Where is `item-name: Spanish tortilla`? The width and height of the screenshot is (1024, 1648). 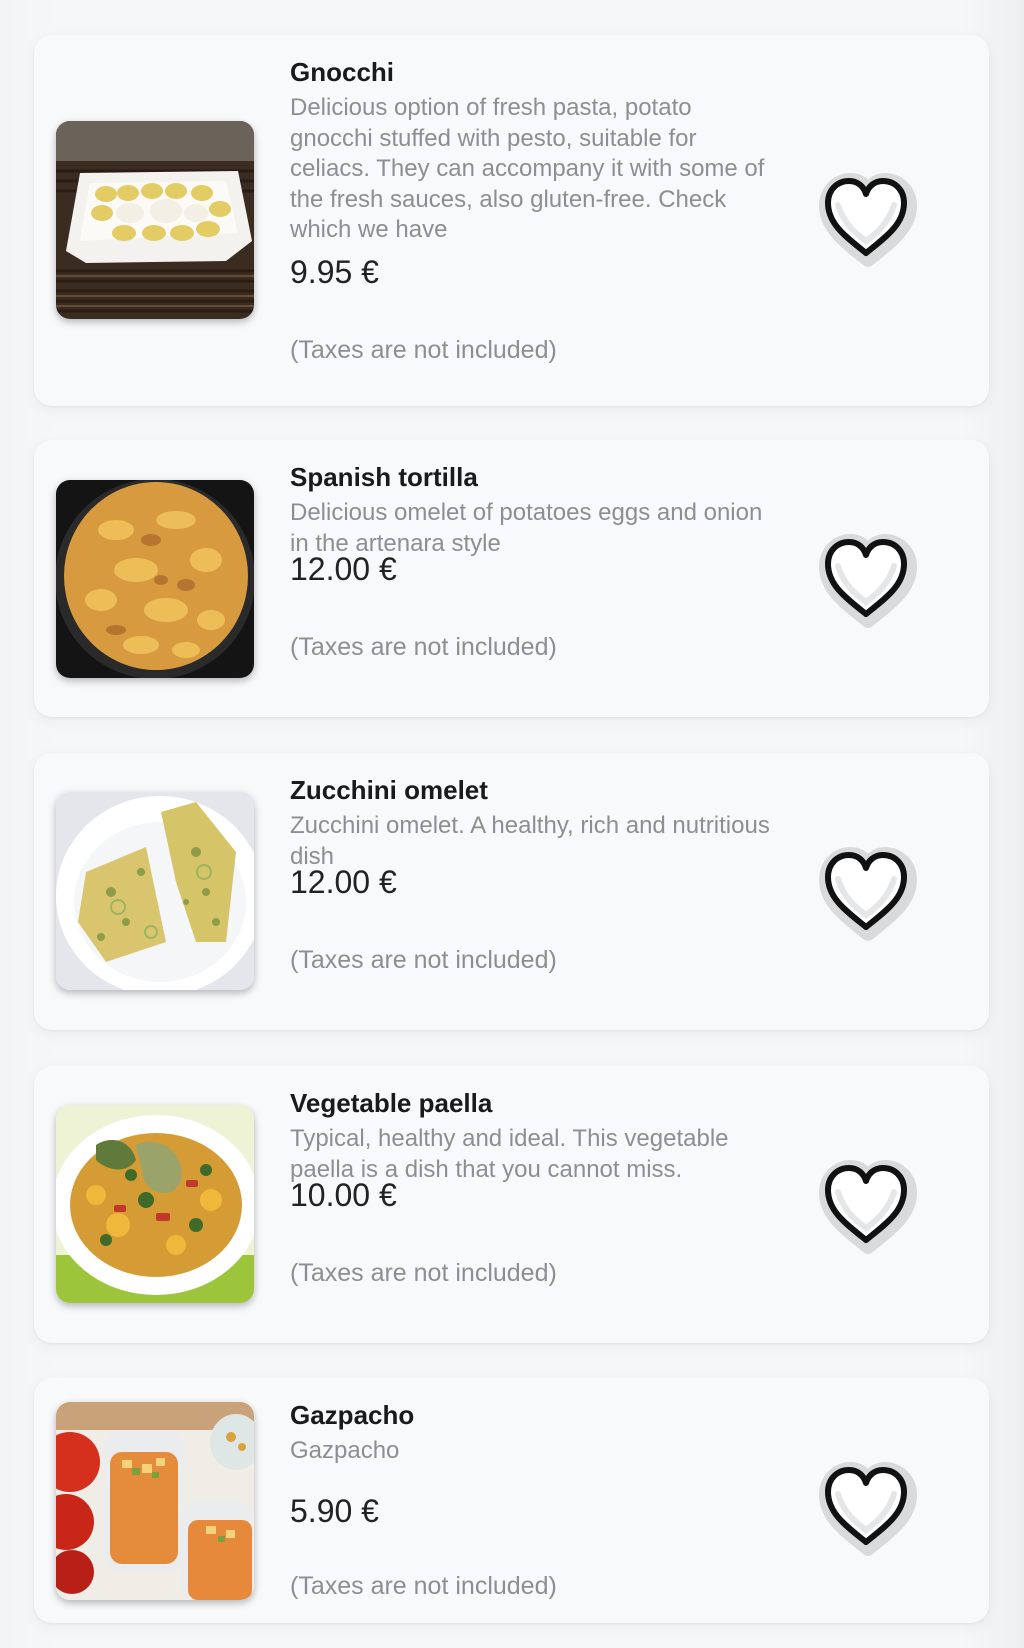 item-name: Spanish tortilla is located at coordinates (384, 477).